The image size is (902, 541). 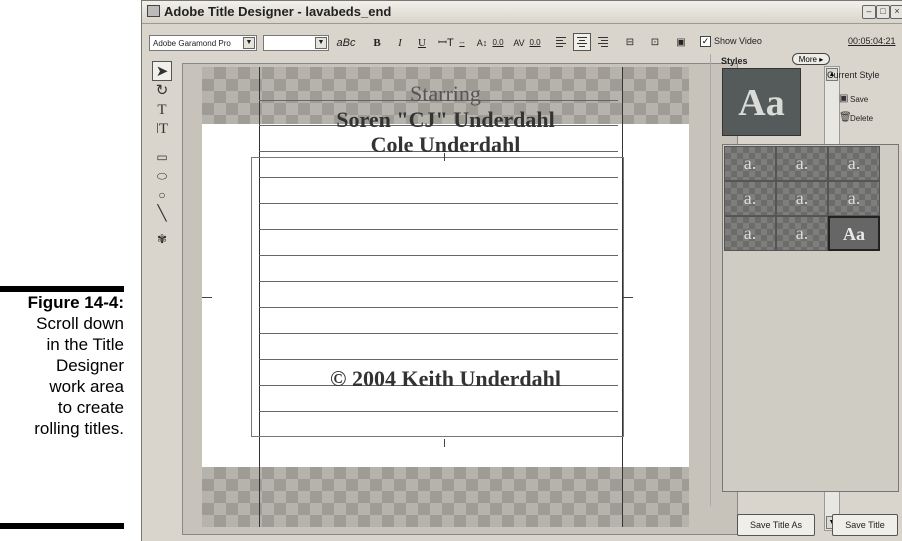 What do you see at coordinates (869, 12) in the screenshot?
I see `minimize-icon: –` at bounding box center [869, 12].